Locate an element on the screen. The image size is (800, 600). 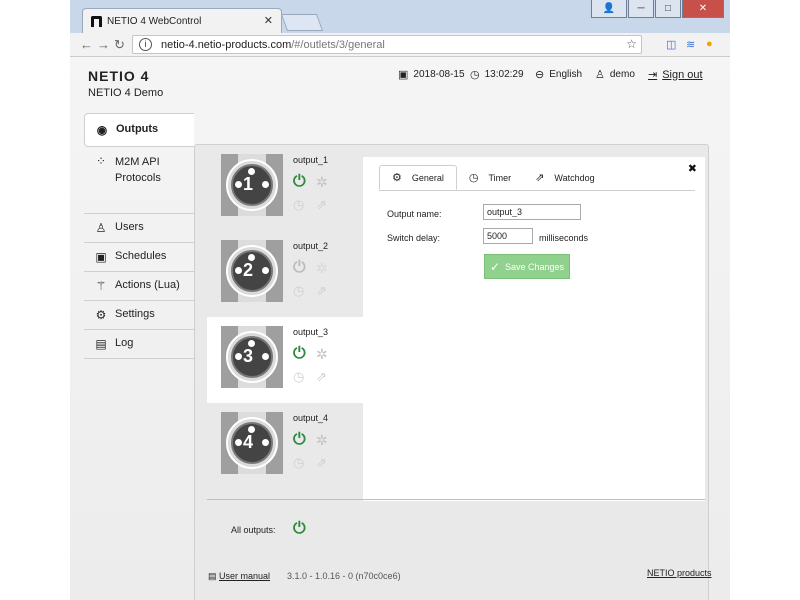
output-name: output_2 is located at coordinates (311, 246).